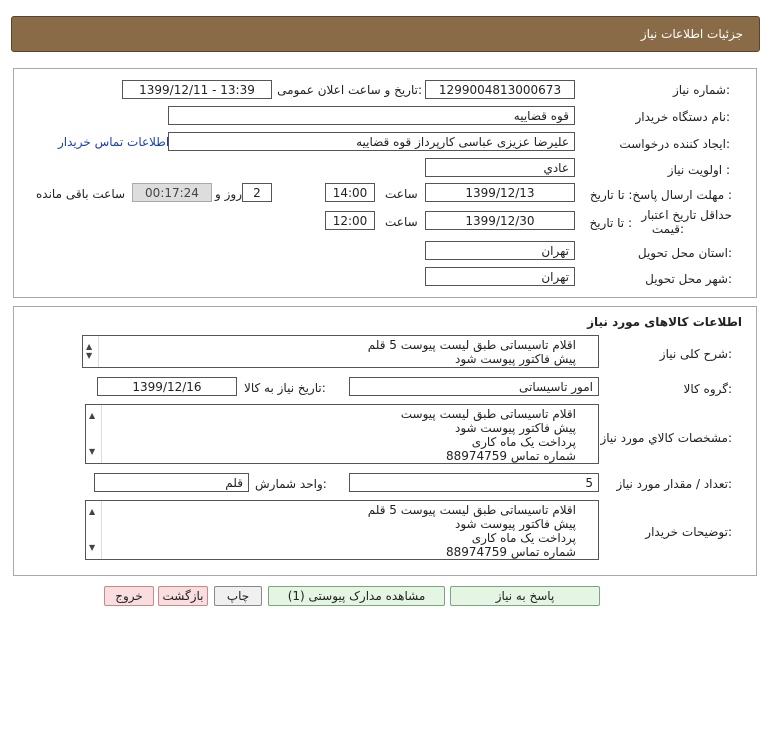 Image resolution: width=770 pixels, height=745 pixels. I want to click on need-date-label: تاریخ نیاز به کالا:, so click(285, 388).